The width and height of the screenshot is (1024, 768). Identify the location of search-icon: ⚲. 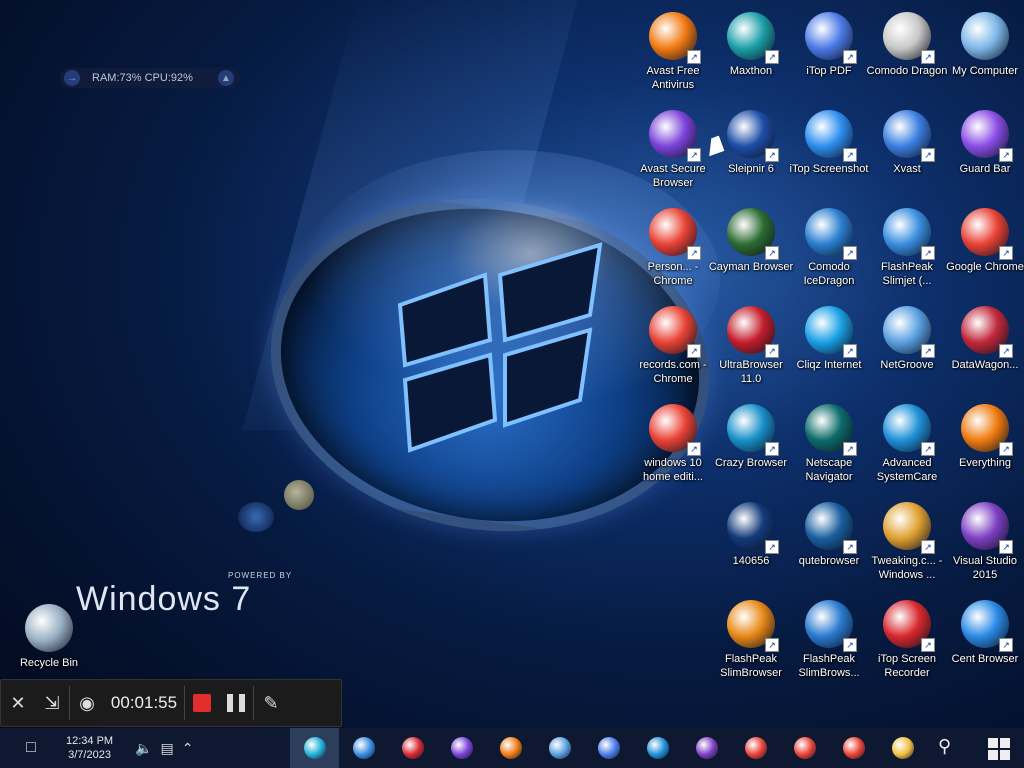
(951, 749).